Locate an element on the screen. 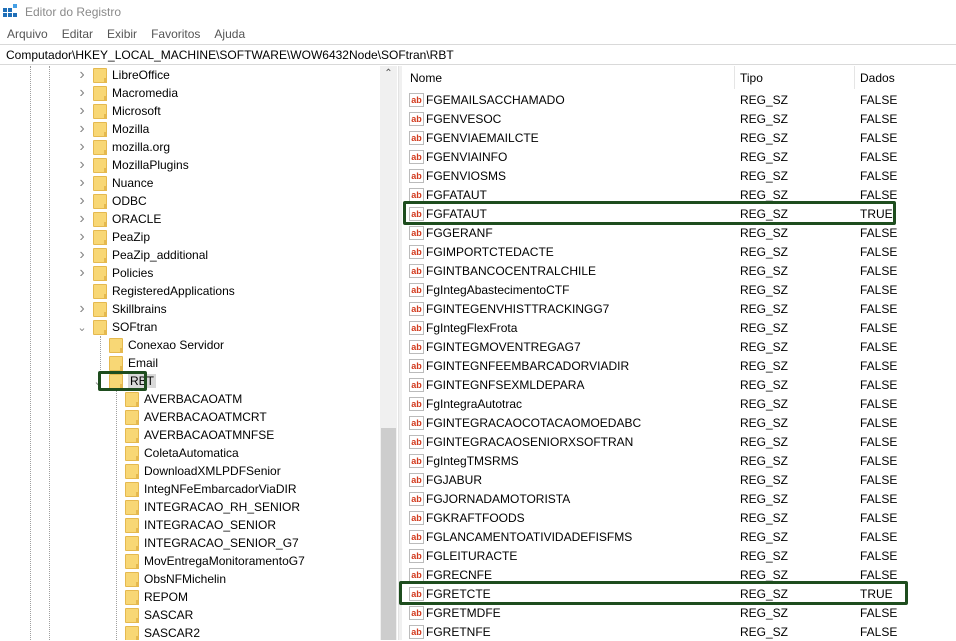 The width and height of the screenshot is (956, 641). tree-item: INTEGRACAO_RH_SENIOR is located at coordinates (204, 507).